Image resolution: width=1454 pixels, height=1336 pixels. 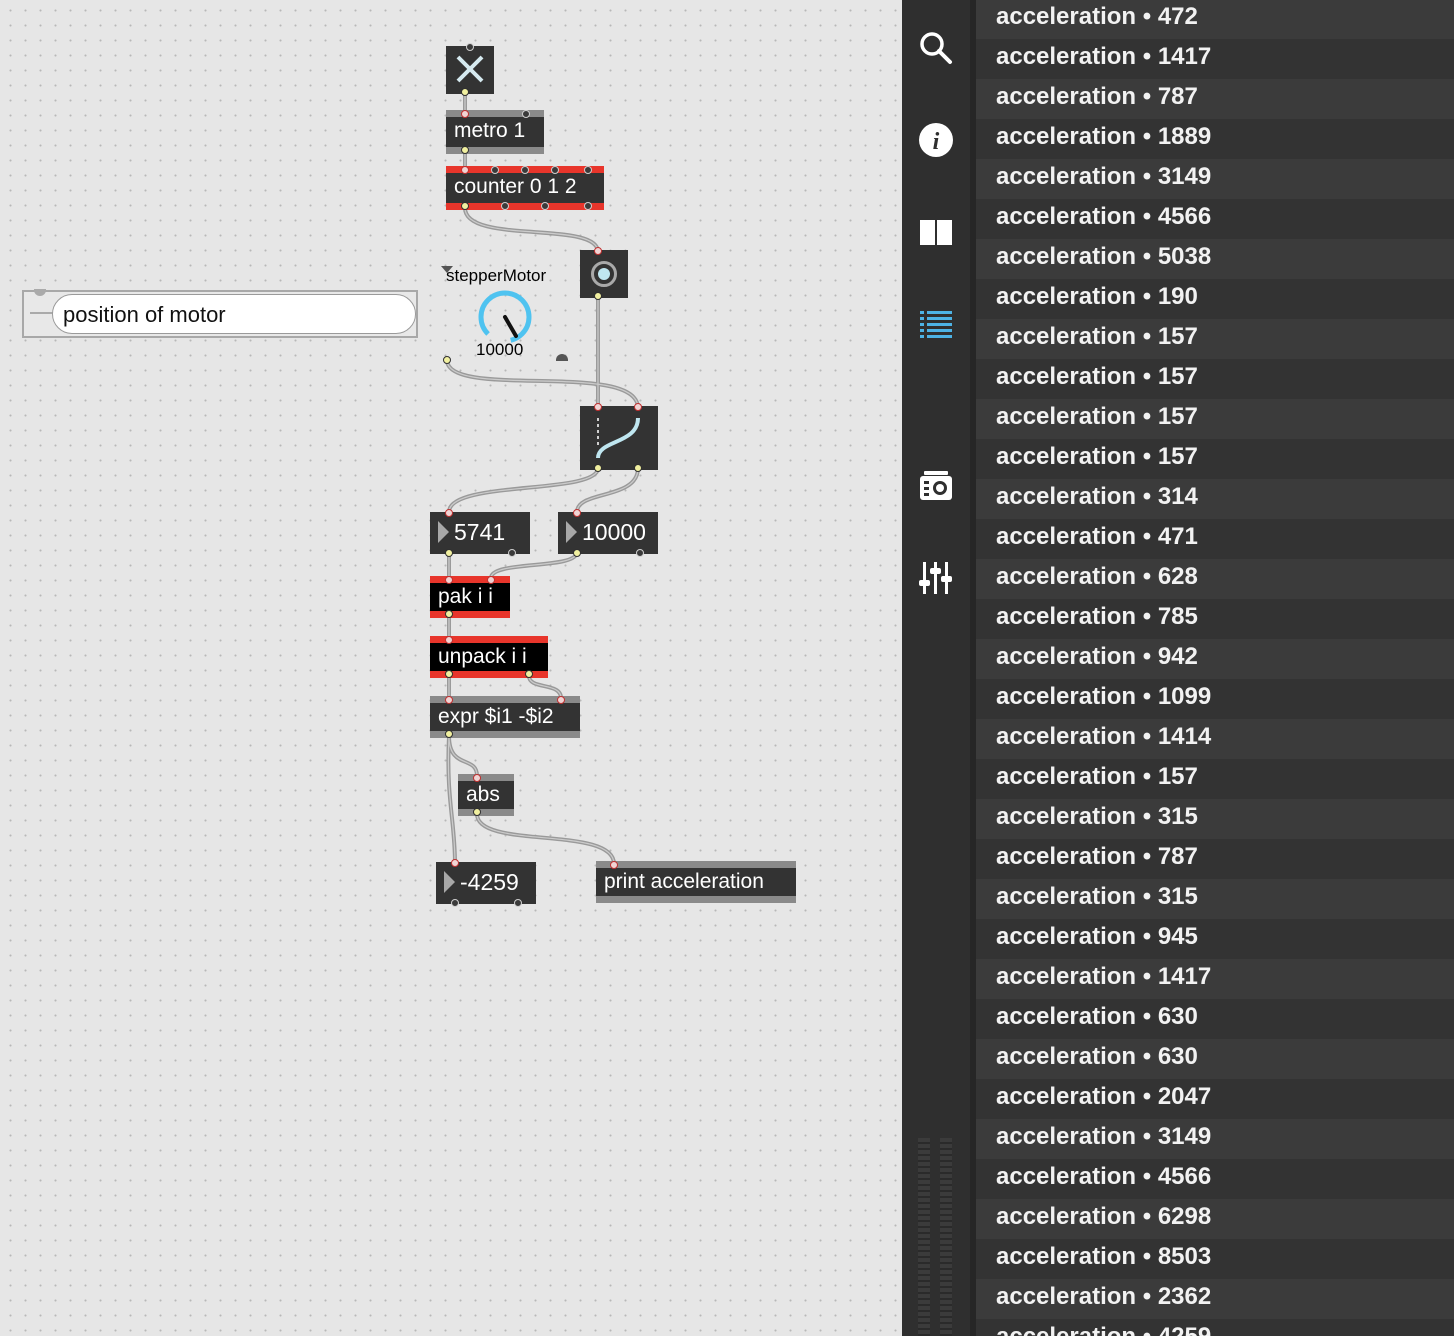 What do you see at coordinates (470, 597) in the screenshot?
I see `pak-object: pak i i` at bounding box center [470, 597].